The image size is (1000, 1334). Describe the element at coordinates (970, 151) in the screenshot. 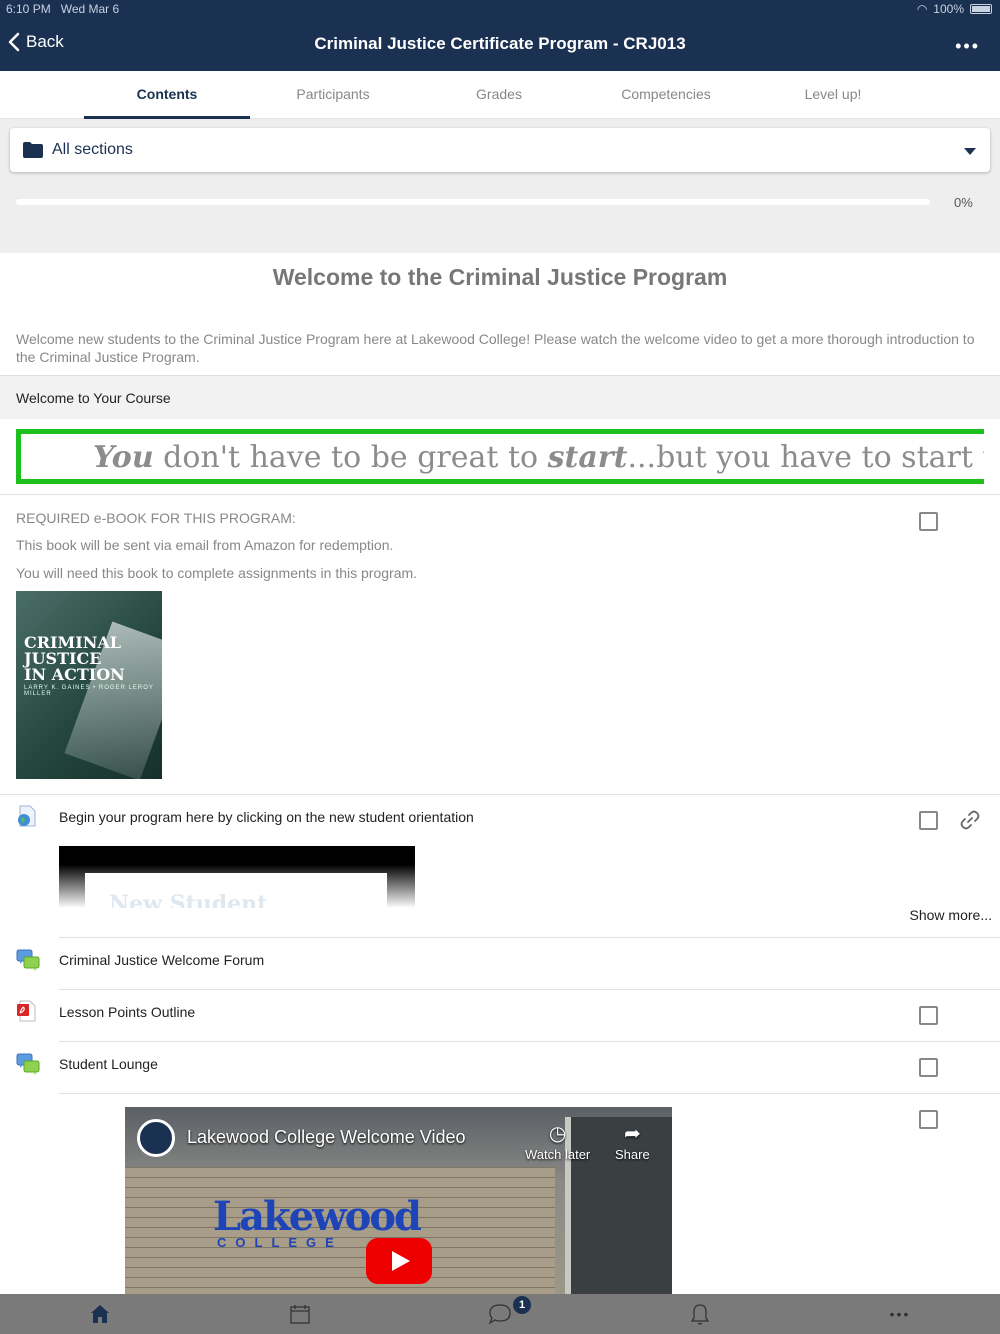

I see `chevron-down-icon` at that location.